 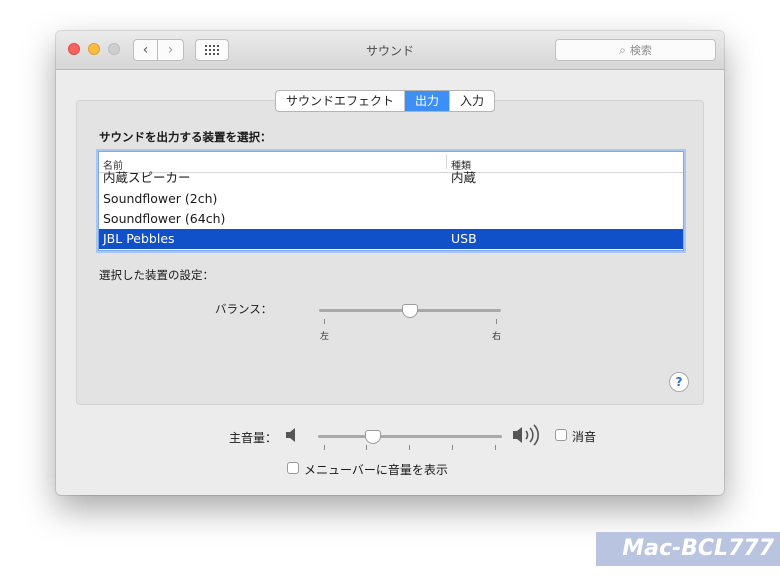 I want to click on tab-output: 出力, so click(x=428, y=101).